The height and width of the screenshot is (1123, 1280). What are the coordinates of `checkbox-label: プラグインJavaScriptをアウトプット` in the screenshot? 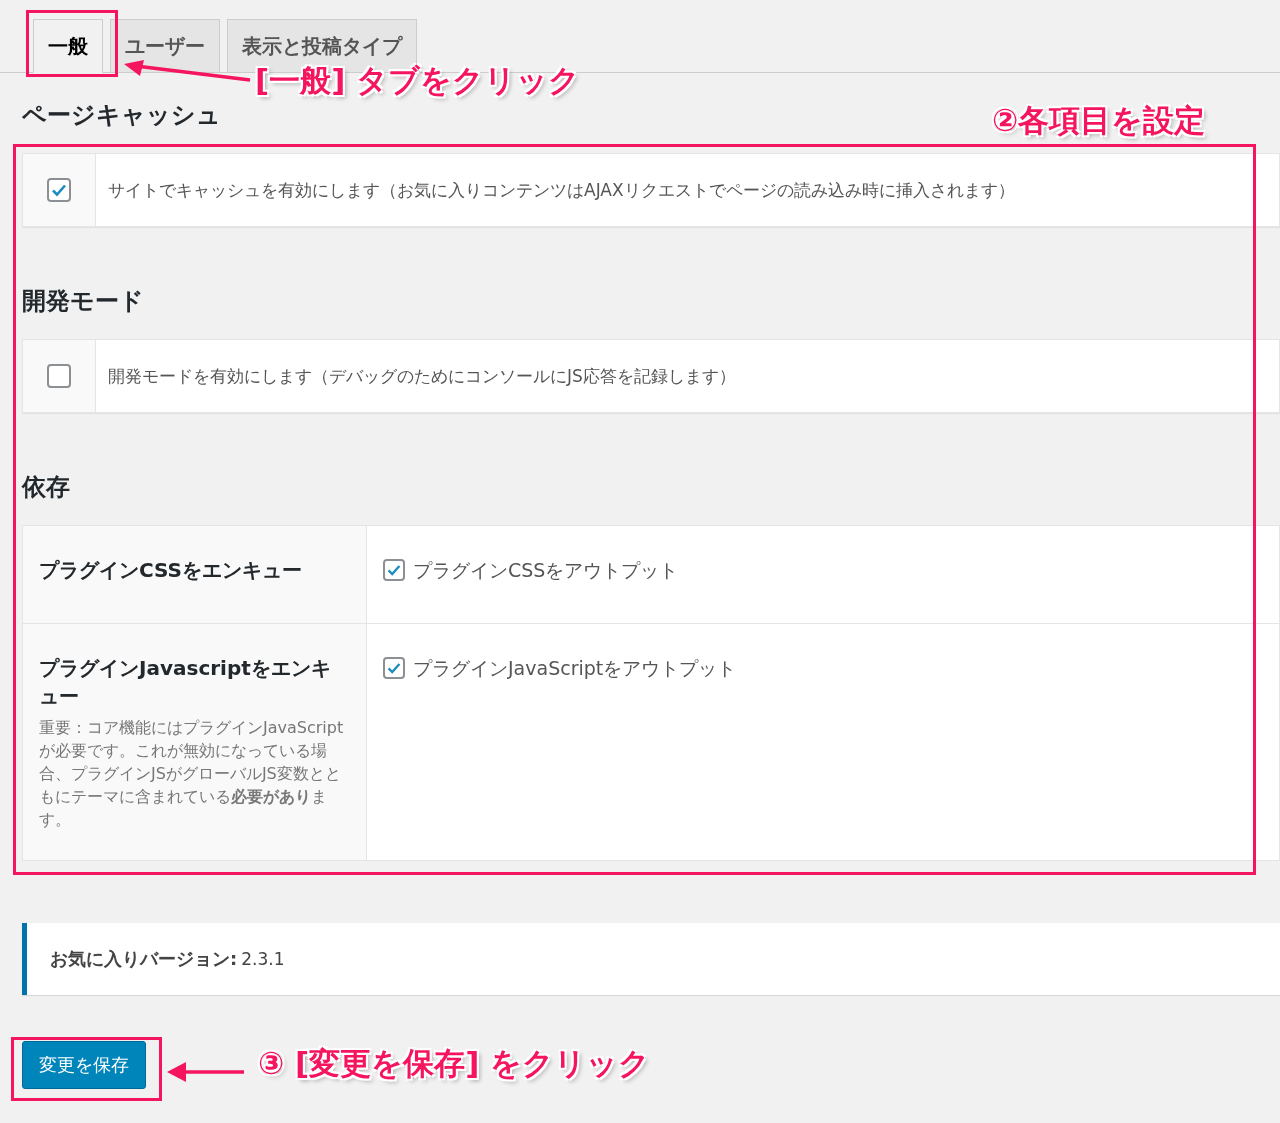 It's located at (575, 668).